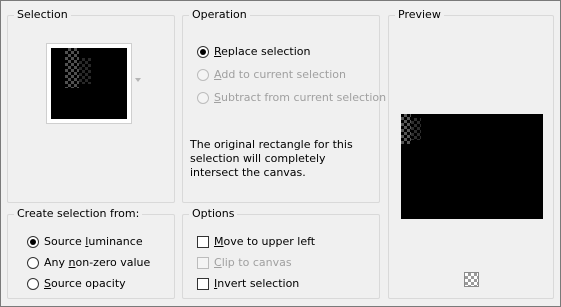 The width and height of the screenshot is (561, 307). What do you see at coordinates (219, 14) in the screenshot?
I see `operation-group-title: Operation` at bounding box center [219, 14].